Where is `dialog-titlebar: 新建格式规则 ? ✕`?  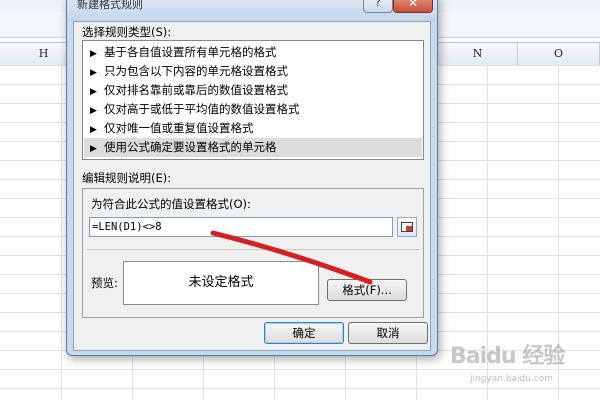
dialog-titlebar: 新建格式规则 ? ✕ is located at coordinates (252, 10).